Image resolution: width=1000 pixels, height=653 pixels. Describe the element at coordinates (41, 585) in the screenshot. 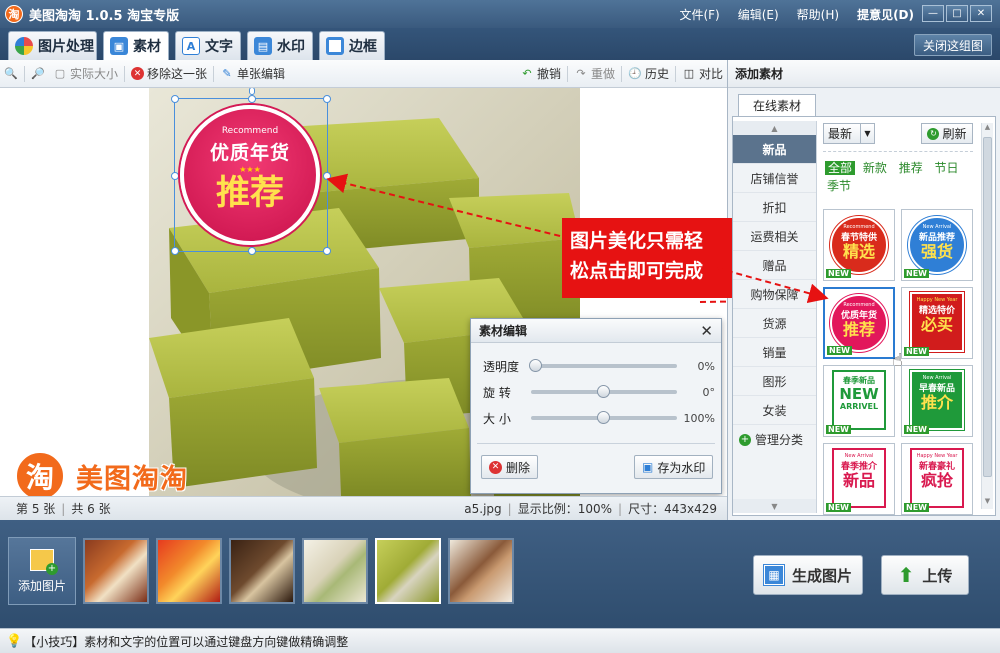

I see `add-picture-label: 添加图片` at that location.